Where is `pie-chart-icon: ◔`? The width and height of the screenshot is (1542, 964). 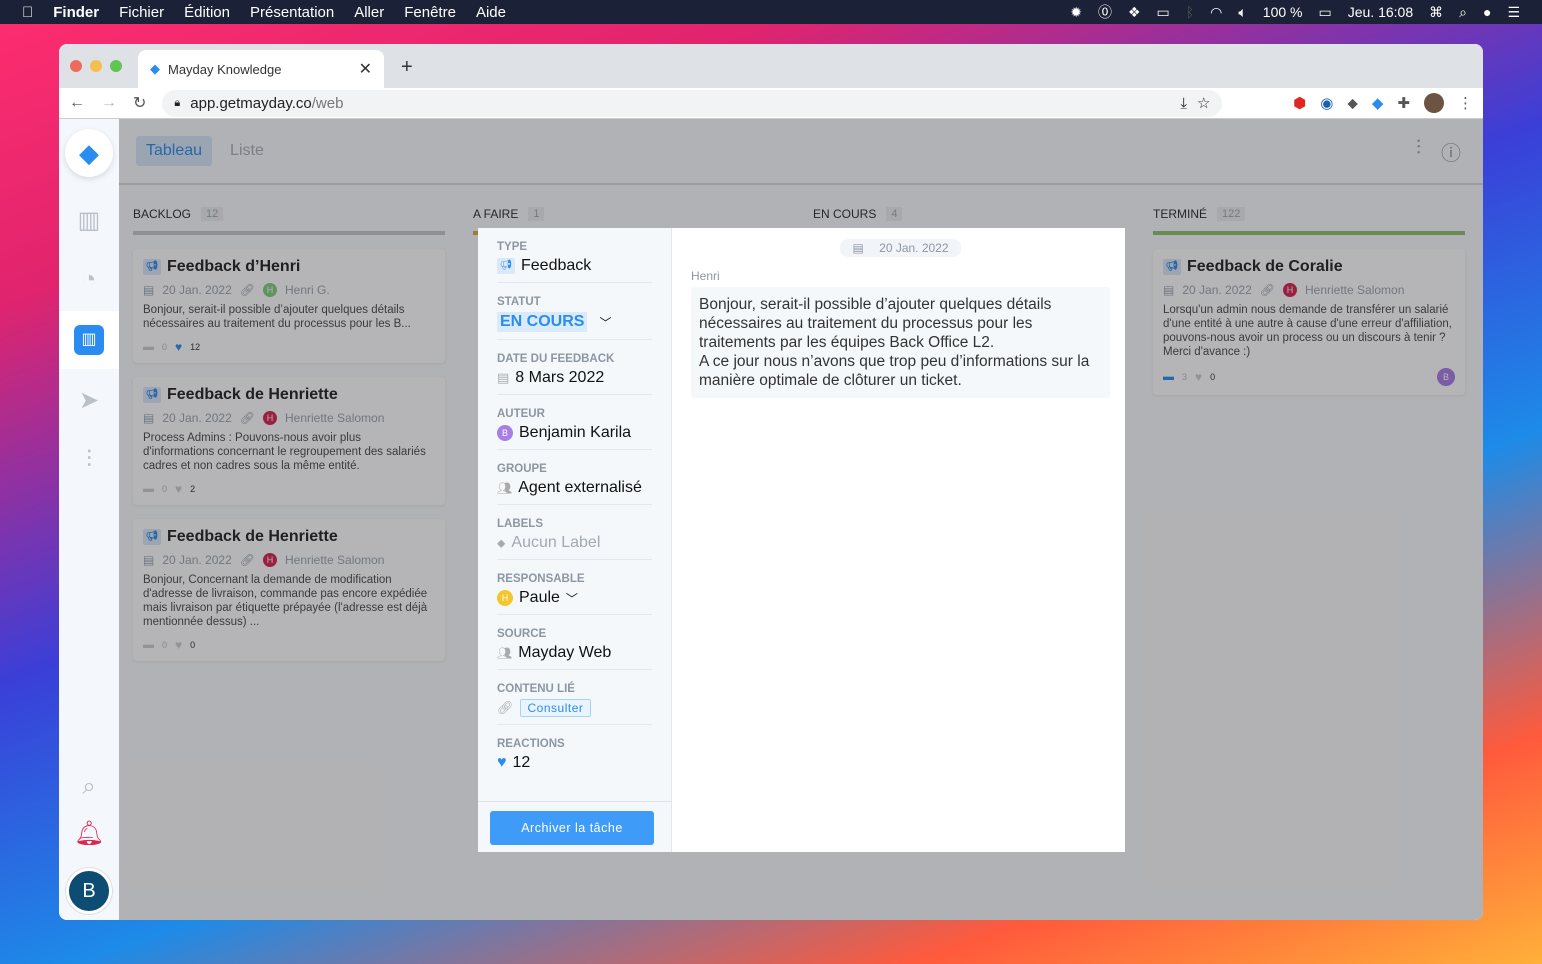
pie-chart-icon: ◔ is located at coordinates (89, 279).